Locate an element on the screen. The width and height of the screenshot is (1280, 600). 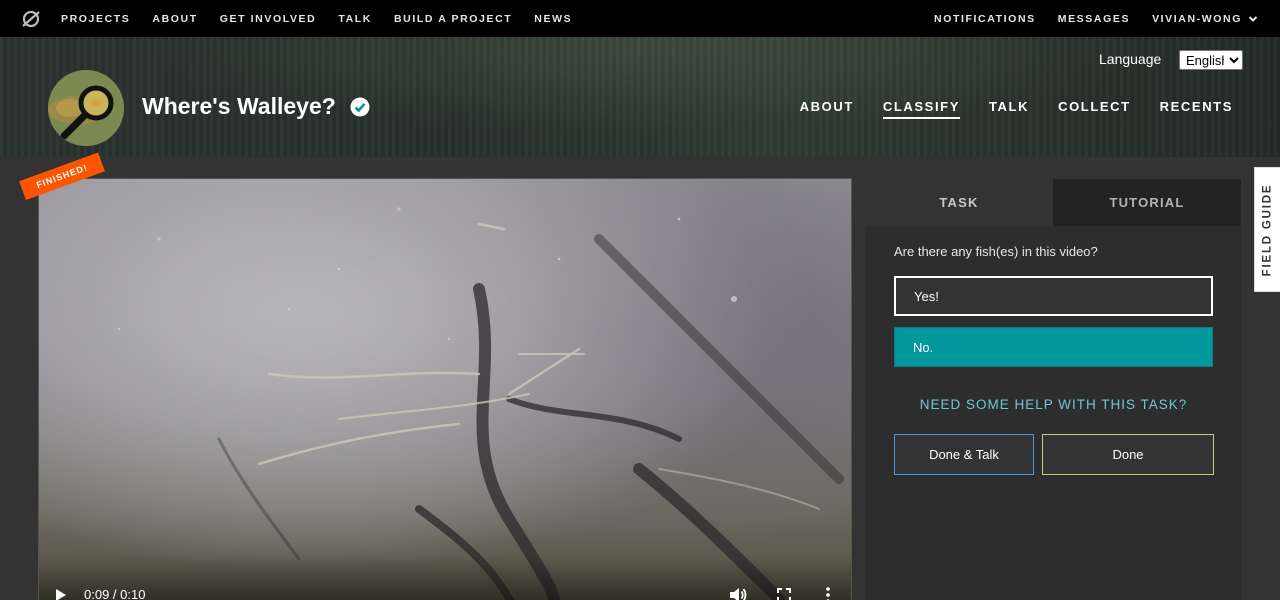
nav-about: About is located at coordinates (174, 19).